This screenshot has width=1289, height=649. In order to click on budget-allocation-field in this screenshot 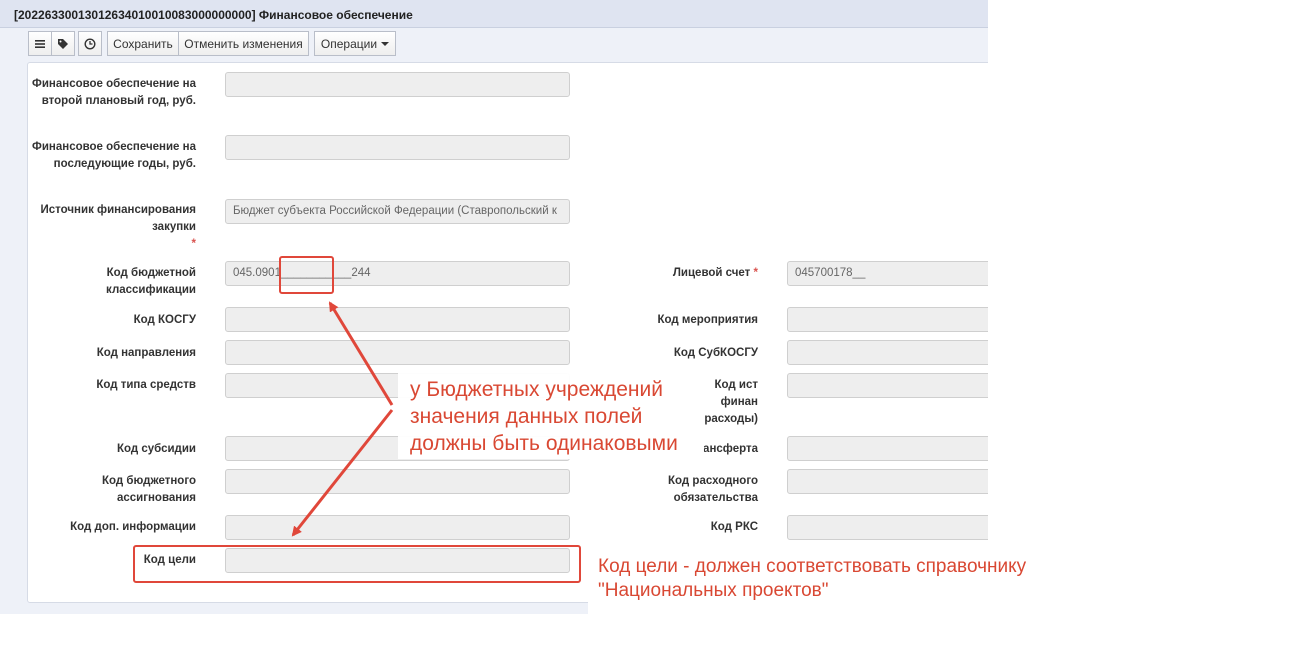, I will do `click(397, 481)`.